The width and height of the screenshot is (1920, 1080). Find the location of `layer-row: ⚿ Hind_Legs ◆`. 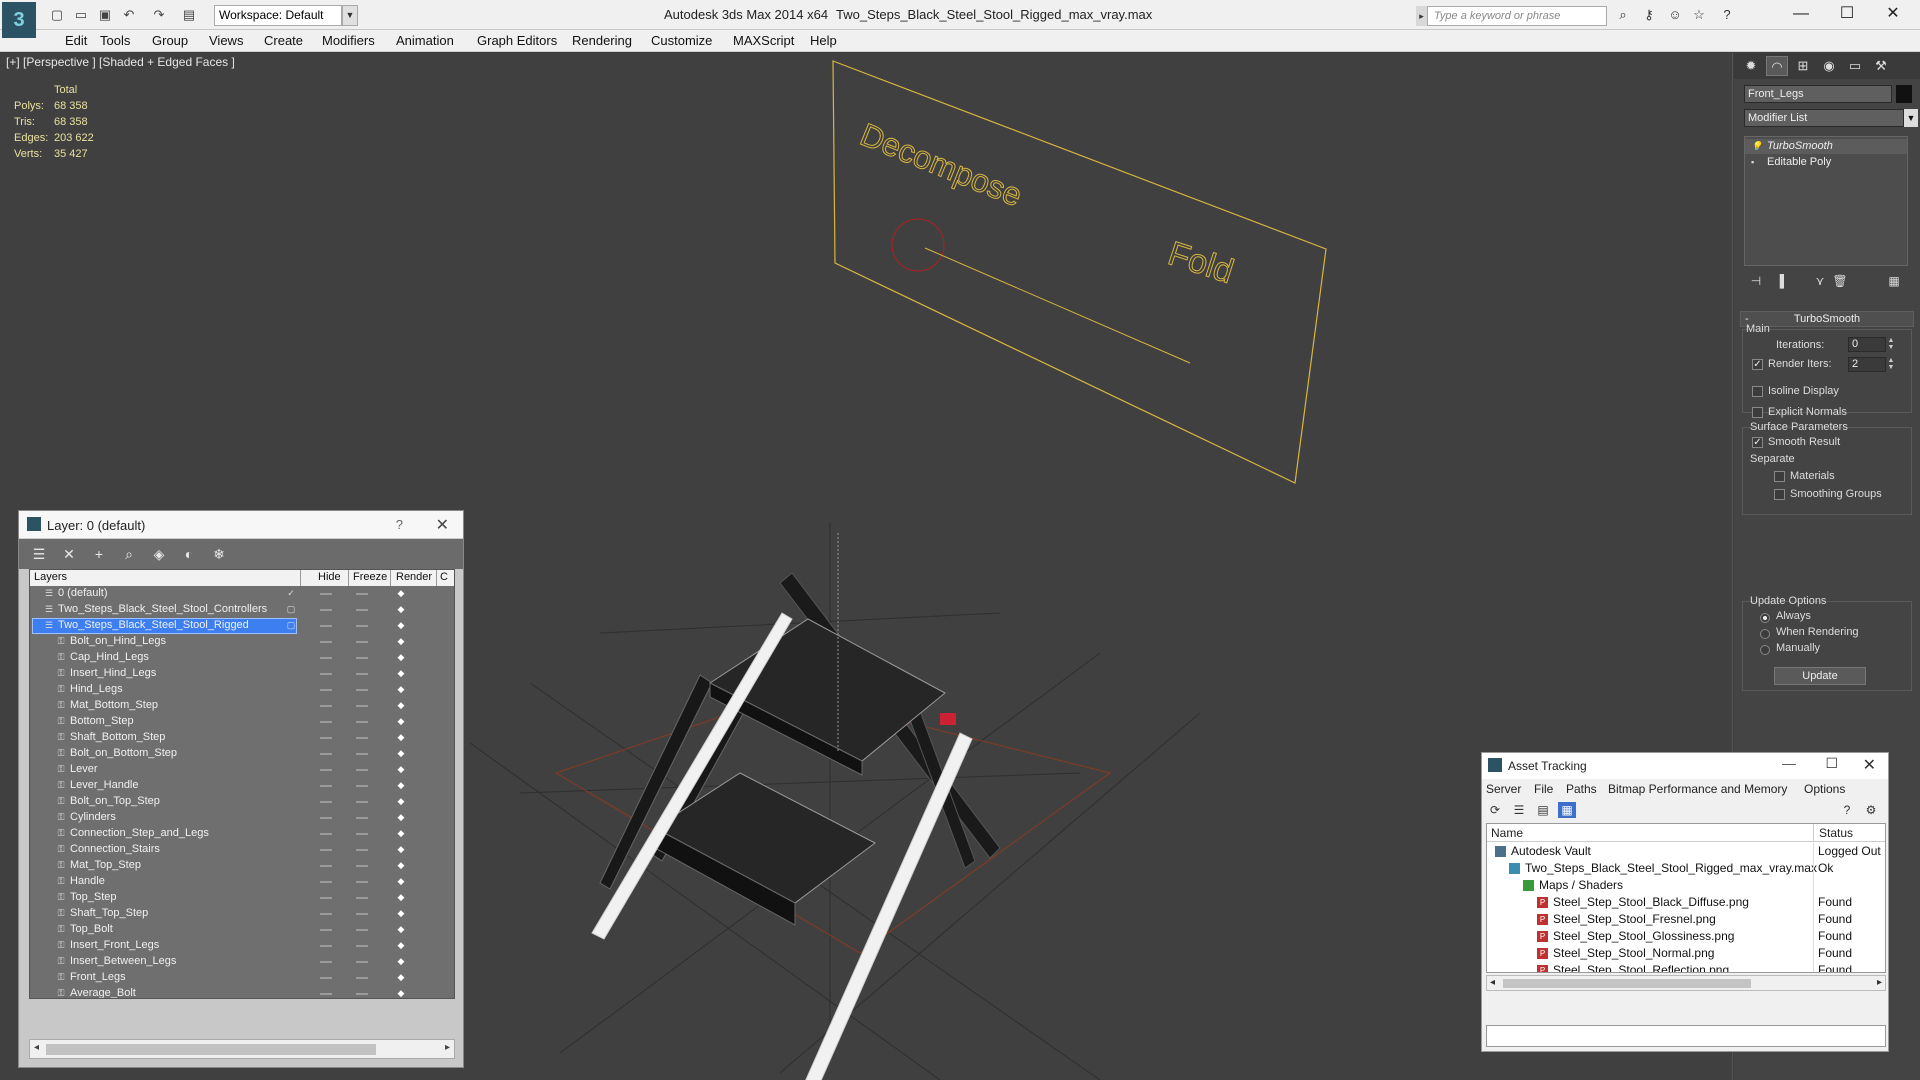

layer-row: ⚿ Hind_Legs ◆ is located at coordinates (242, 690).